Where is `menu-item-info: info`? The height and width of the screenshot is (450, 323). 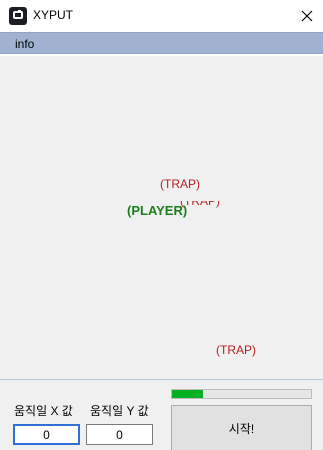 menu-item-info: info is located at coordinates (24, 44).